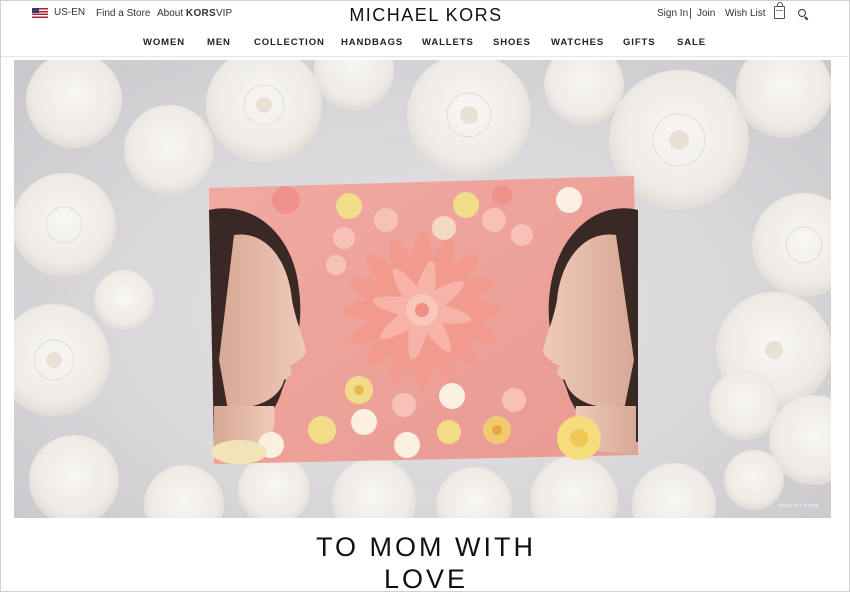  I want to click on nav-item-men: MEN, so click(219, 42).